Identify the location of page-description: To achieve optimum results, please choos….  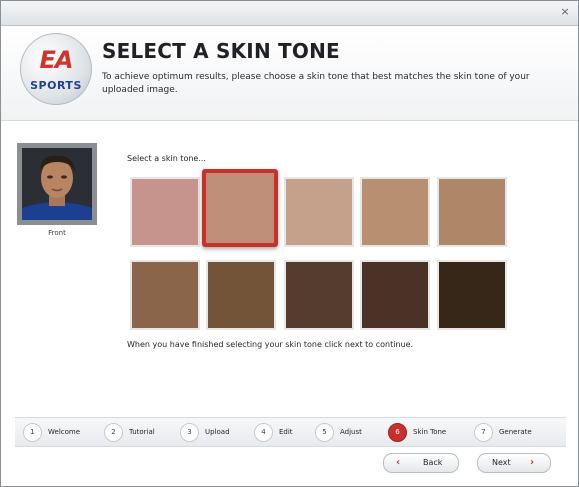
(316, 83).